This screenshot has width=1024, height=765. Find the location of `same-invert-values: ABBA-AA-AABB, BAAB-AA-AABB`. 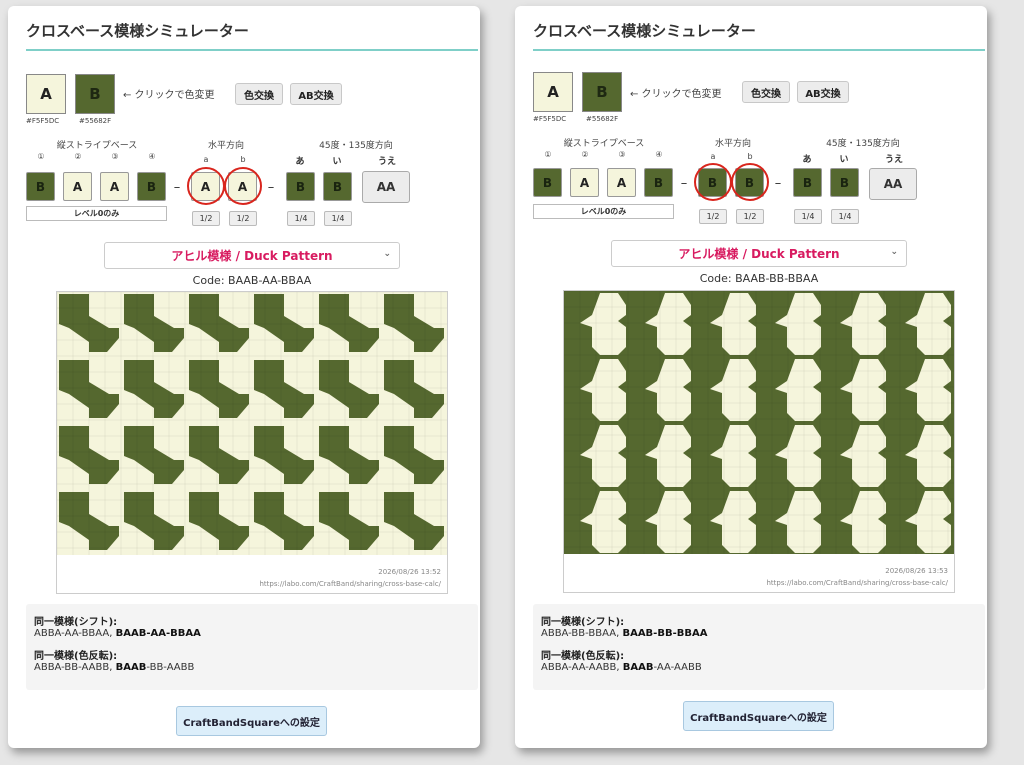

same-invert-values: ABBA-AA-AABB, BAAB-AA-AABB is located at coordinates (621, 667).